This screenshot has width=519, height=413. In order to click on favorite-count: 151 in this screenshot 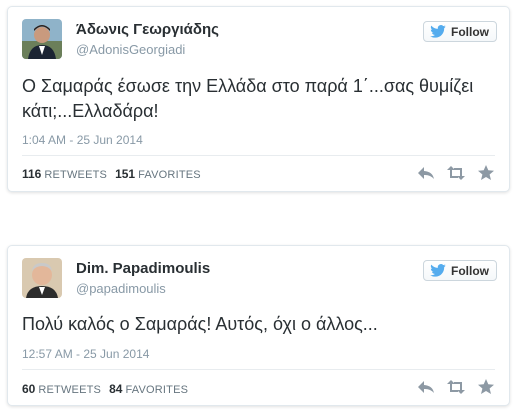, I will do `click(125, 174)`.